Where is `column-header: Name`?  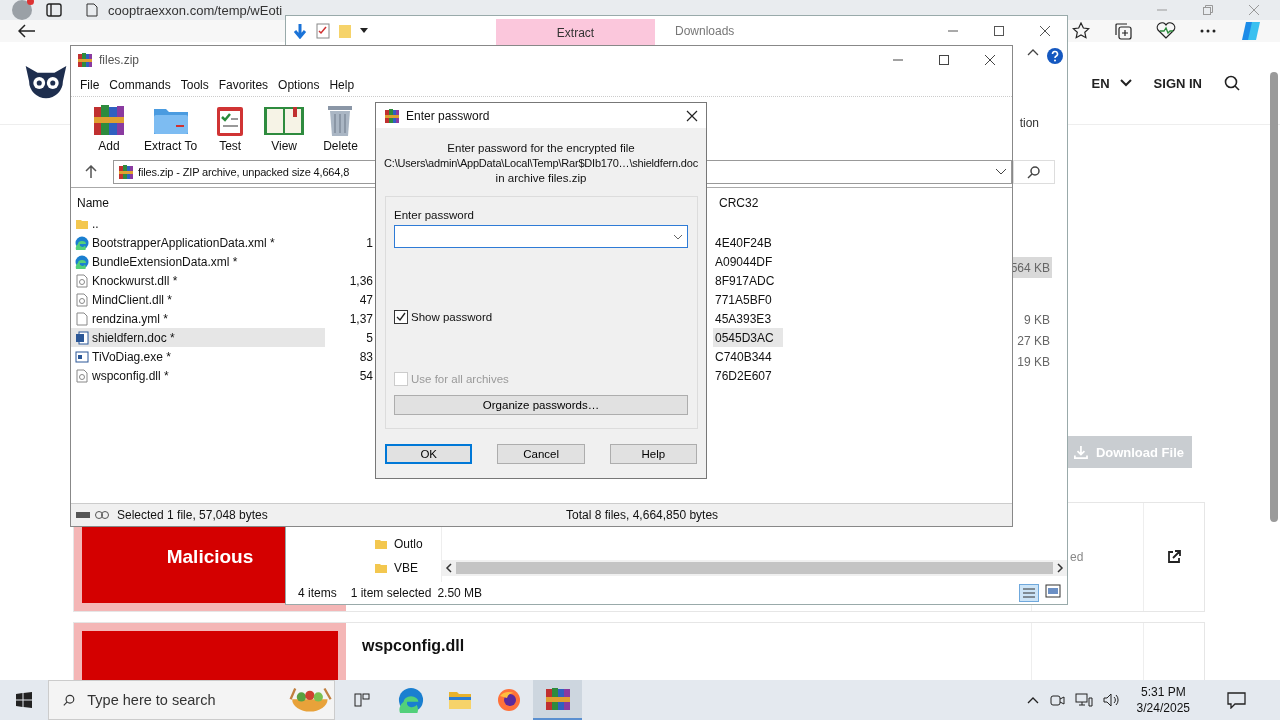
column-header: Name is located at coordinates (198, 203).